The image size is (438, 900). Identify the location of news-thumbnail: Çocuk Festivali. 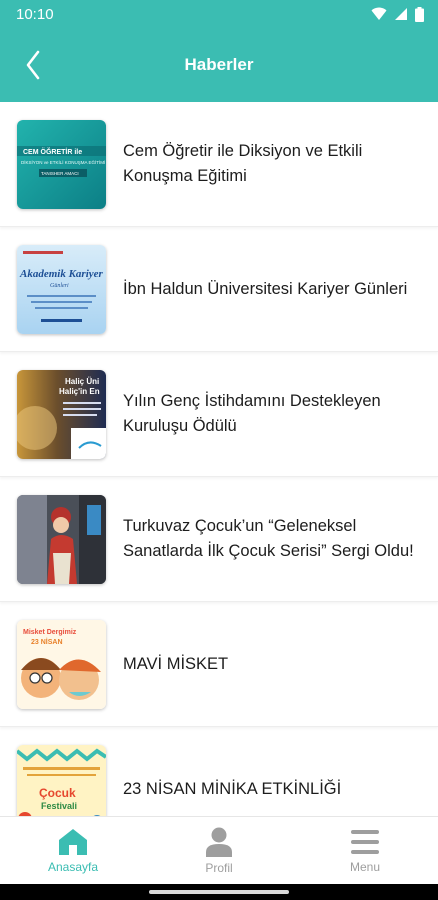
(61, 780).